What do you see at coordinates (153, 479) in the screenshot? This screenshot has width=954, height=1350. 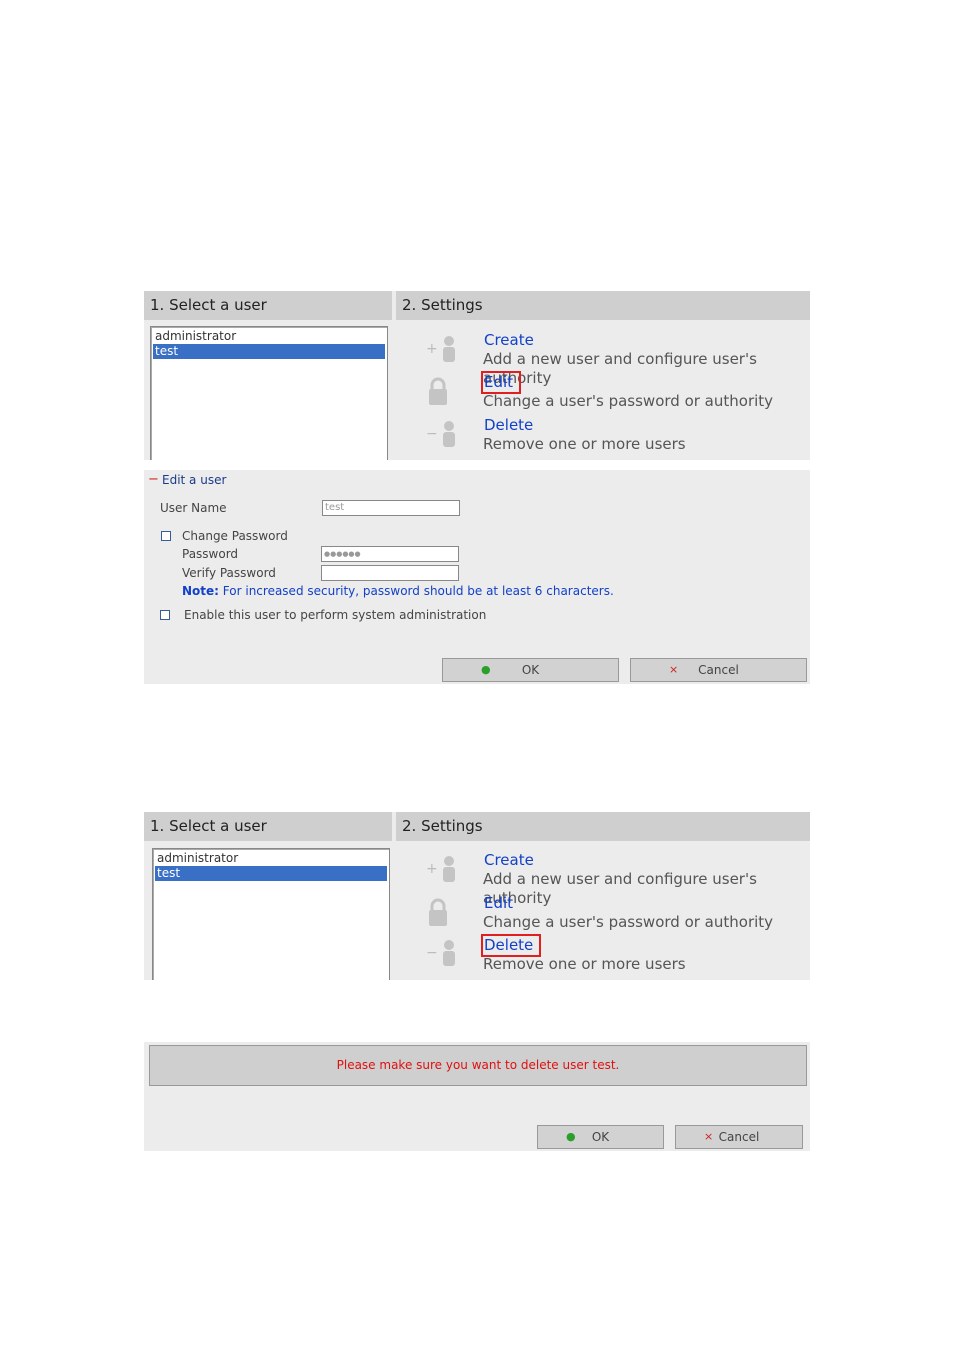 I see `collapse-toggle-icon: −` at bounding box center [153, 479].